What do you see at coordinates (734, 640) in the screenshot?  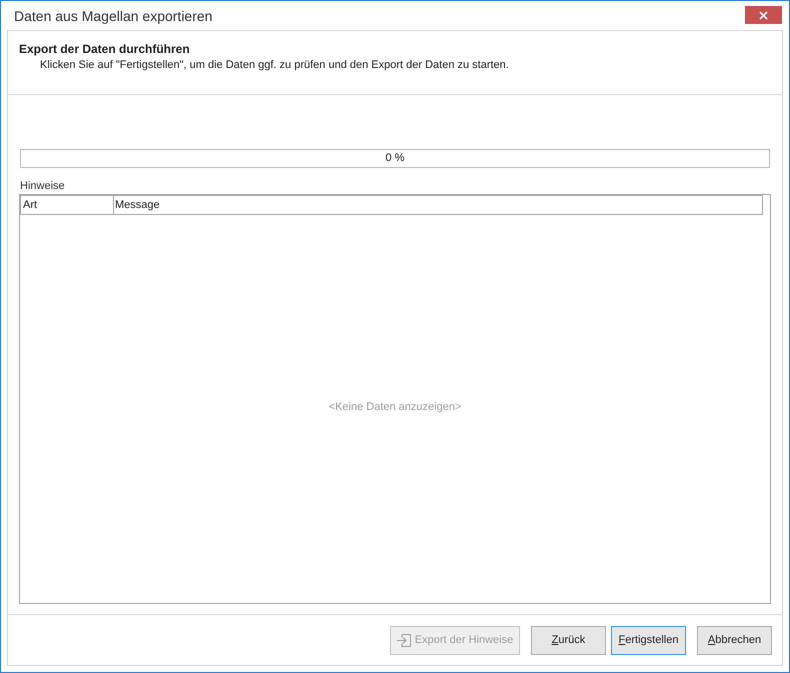 I see `dialog-button: Abbrechen` at bounding box center [734, 640].